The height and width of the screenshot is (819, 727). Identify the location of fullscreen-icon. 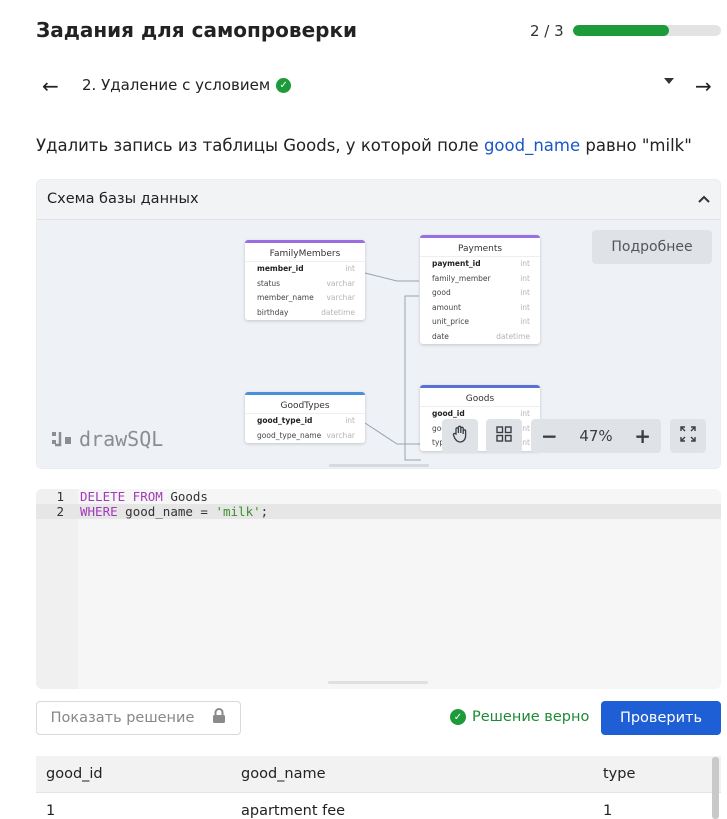
(688, 436).